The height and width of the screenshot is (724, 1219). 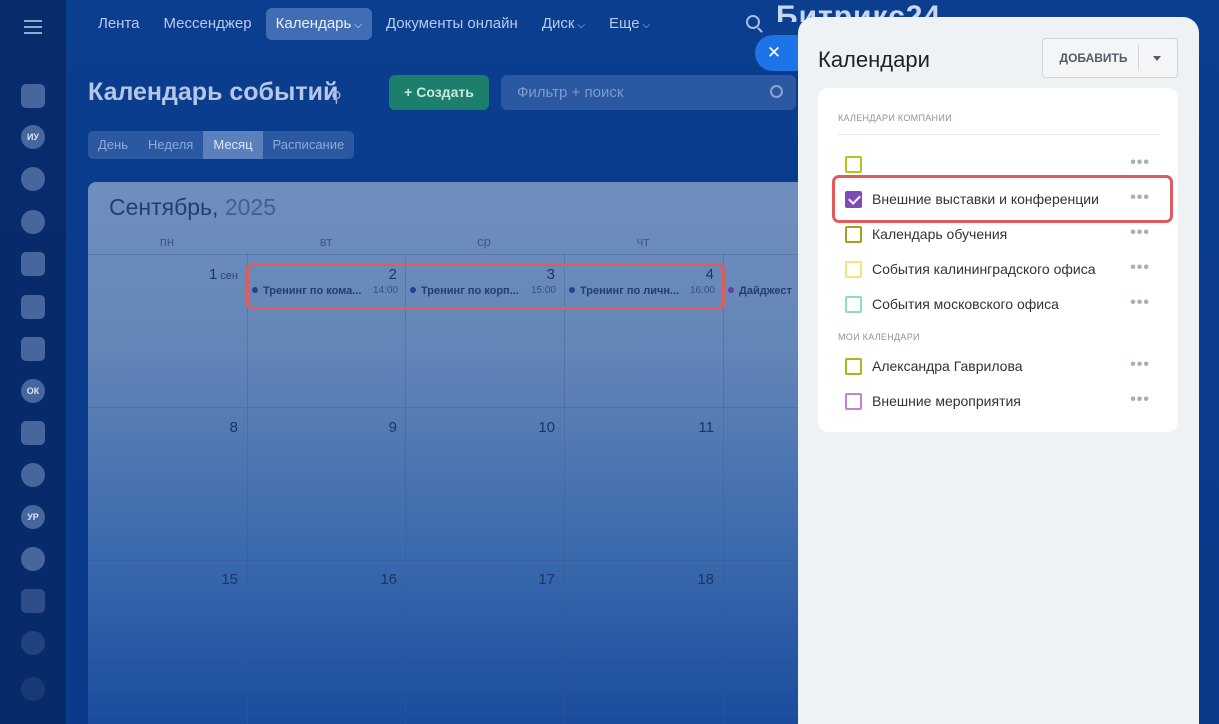 What do you see at coordinates (999, 235) in the screenshot?
I see `calendar-item: Календарь обучения •••` at bounding box center [999, 235].